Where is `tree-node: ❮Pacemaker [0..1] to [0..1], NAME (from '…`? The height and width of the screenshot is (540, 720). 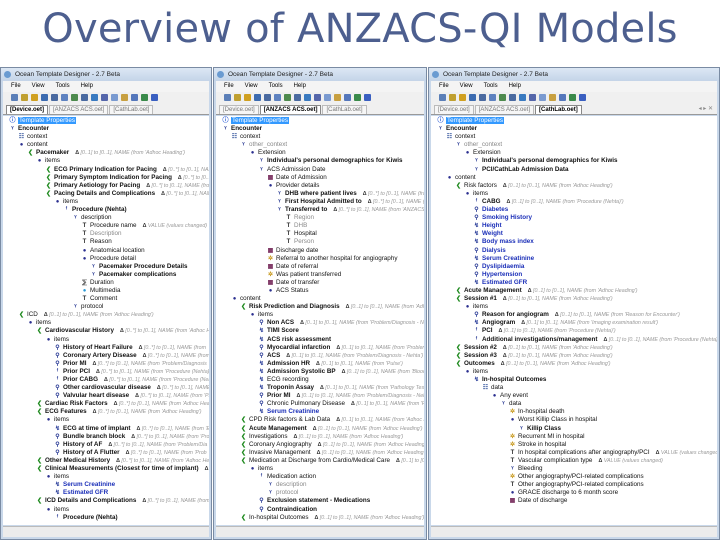
tree-node: ❮Pacemaker [0..1] to [0..1], NAME (from '… is located at coordinates (106, 153).